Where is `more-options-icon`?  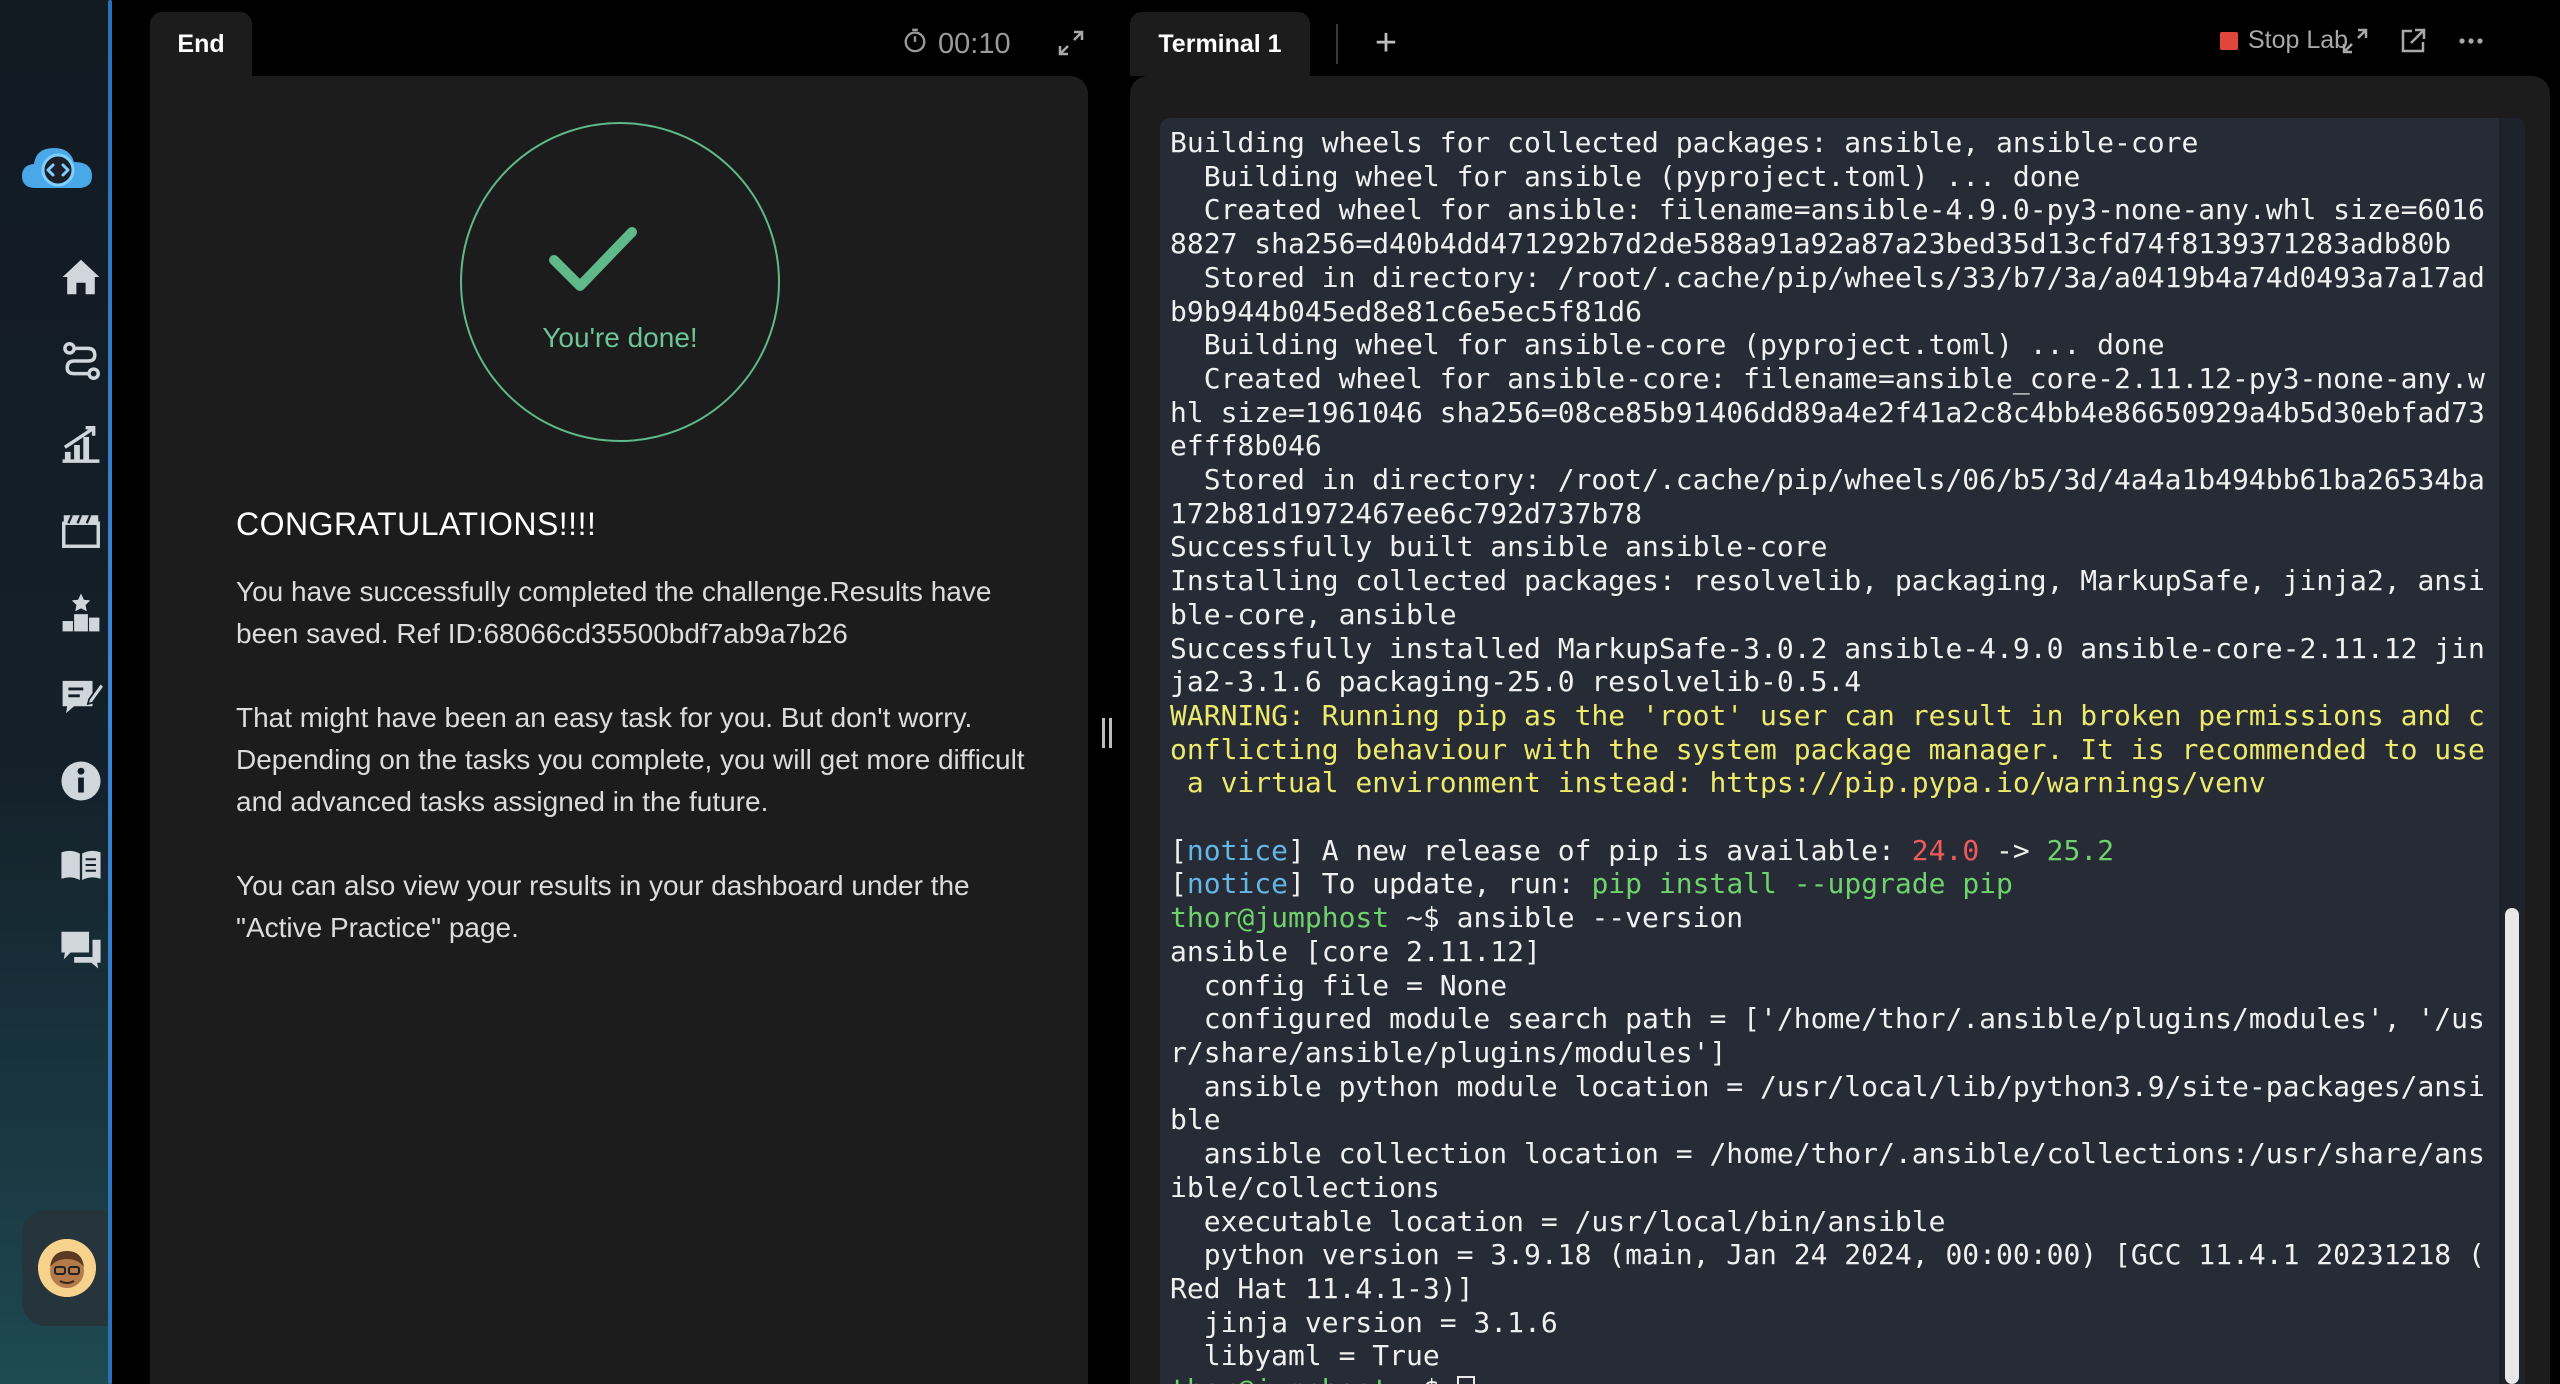
more-options-icon is located at coordinates (2473, 43).